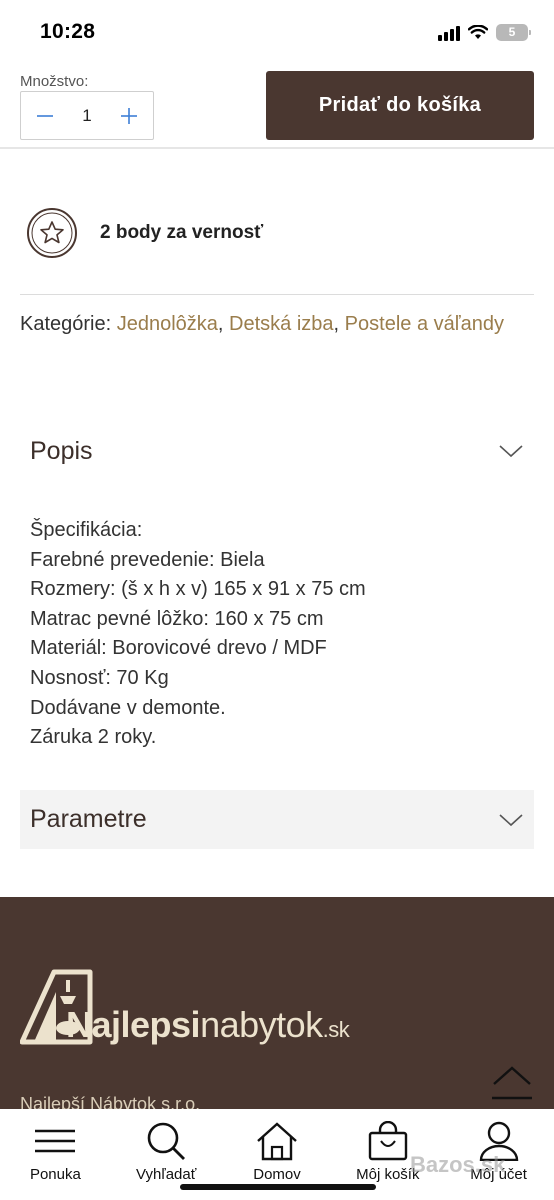  What do you see at coordinates (167, 324) in the screenshot?
I see `category-link-jednolozka: Jednolôžka` at bounding box center [167, 324].